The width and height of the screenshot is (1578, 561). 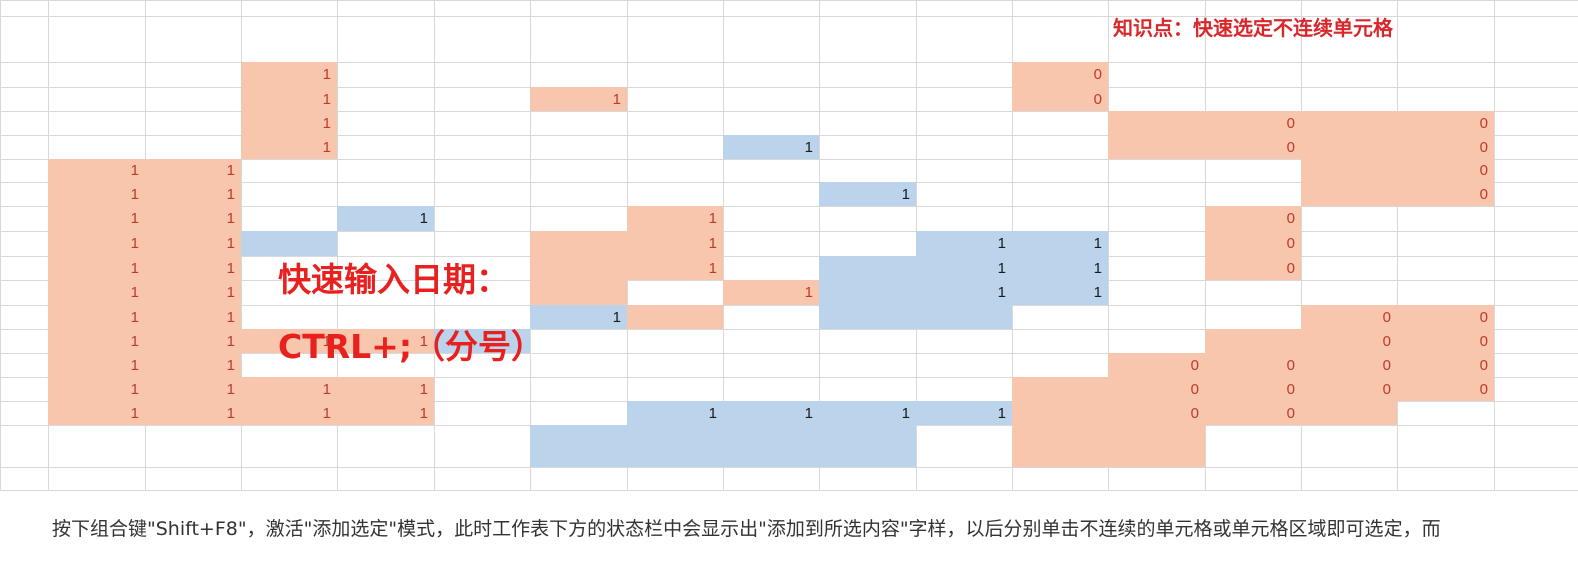 What do you see at coordinates (723, 446) in the screenshot?
I see `blue-fill-block` at bounding box center [723, 446].